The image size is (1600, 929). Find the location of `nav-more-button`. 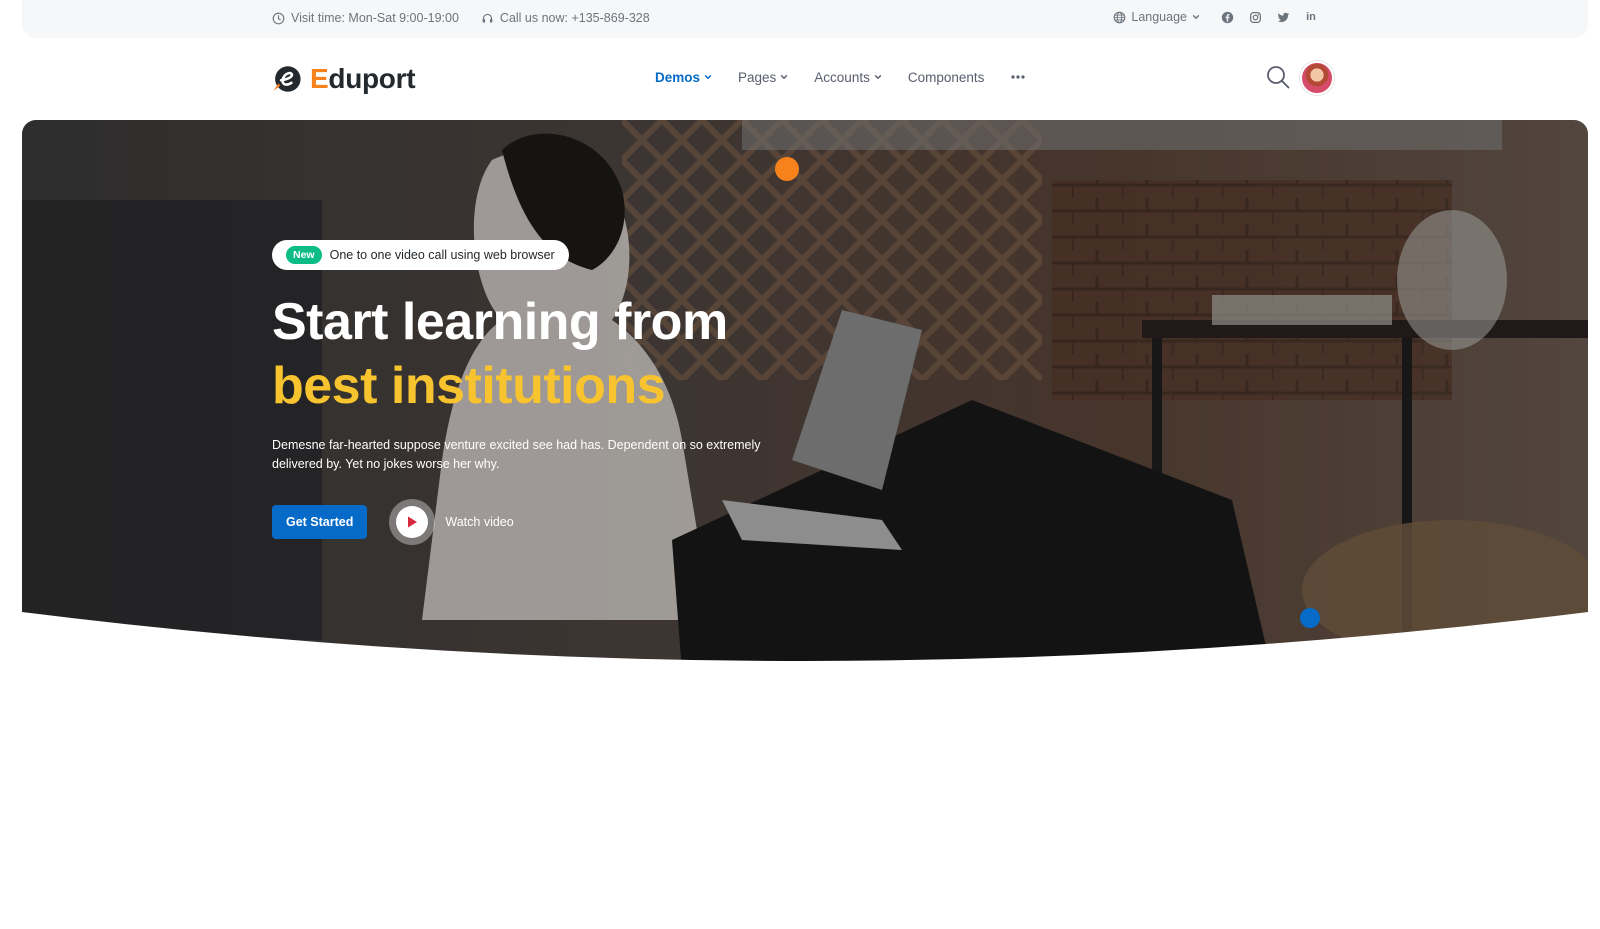

nav-more-button is located at coordinates (1018, 77).